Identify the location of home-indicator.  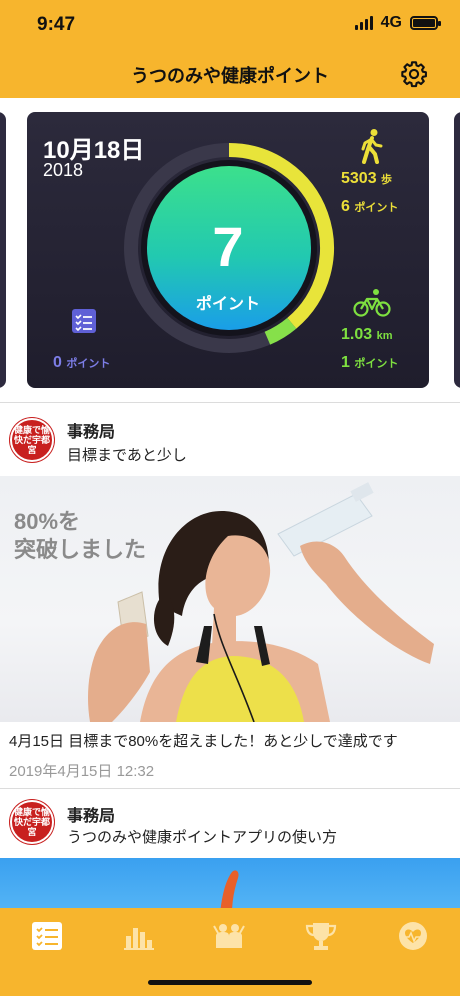
(230, 982).